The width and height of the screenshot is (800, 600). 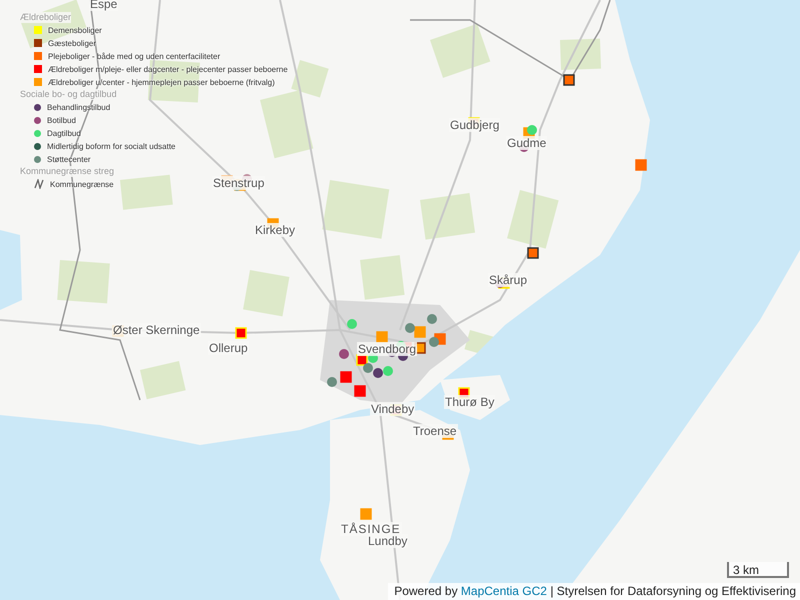 What do you see at coordinates (387, 541) in the screenshot?
I see `place-label: Lundby` at bounding box center [387, 541].